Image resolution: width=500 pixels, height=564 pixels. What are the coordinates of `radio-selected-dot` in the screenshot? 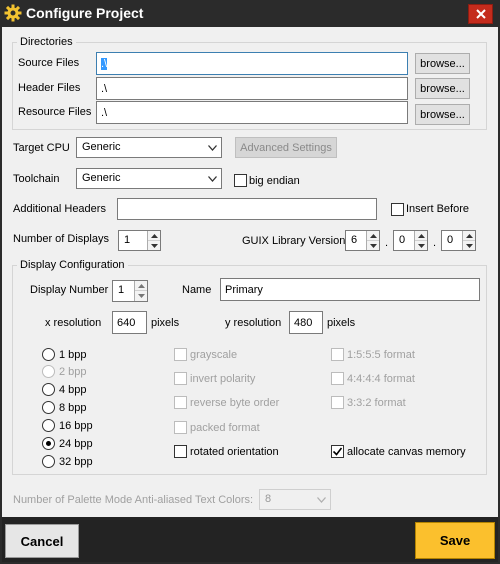 It's located at (48, 443).